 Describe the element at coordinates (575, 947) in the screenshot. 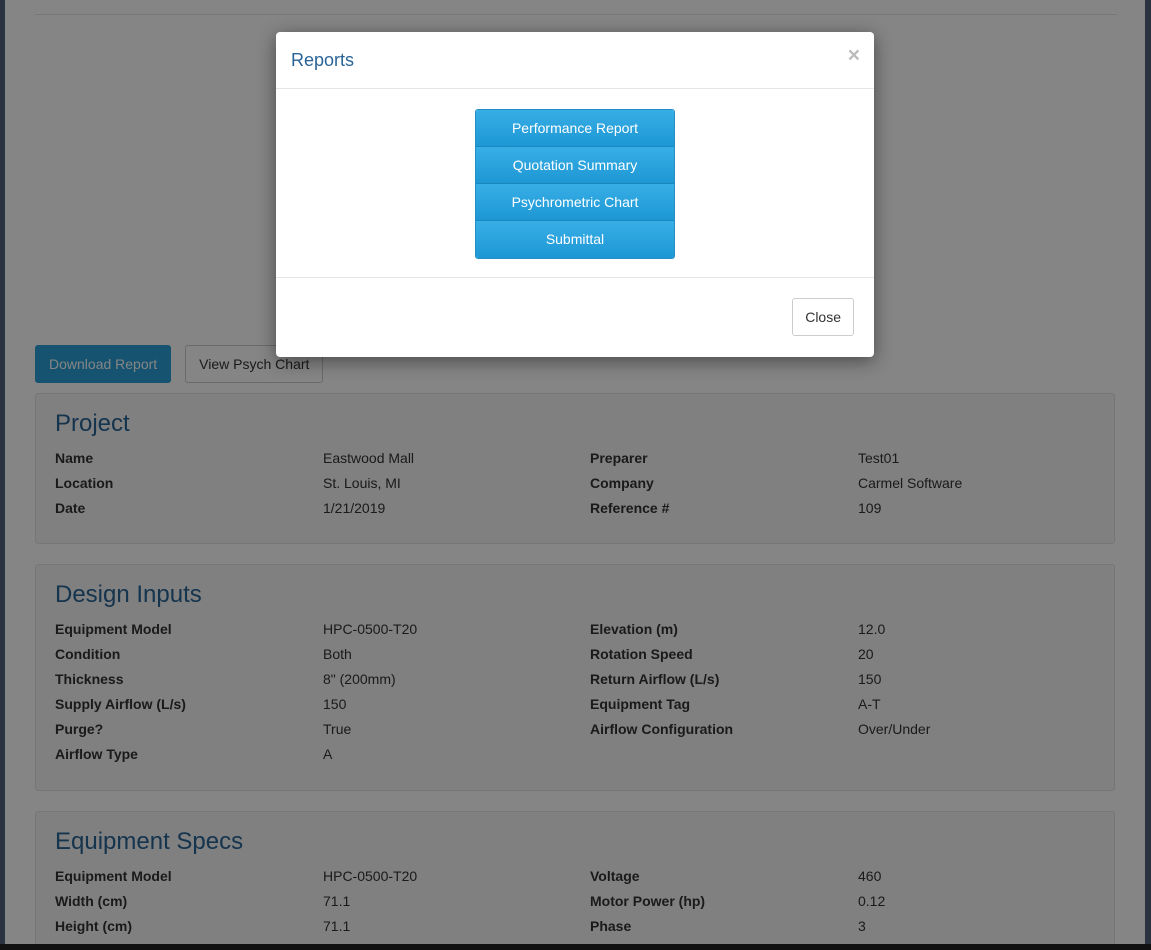

I see `window-bottom-edge` at that location.